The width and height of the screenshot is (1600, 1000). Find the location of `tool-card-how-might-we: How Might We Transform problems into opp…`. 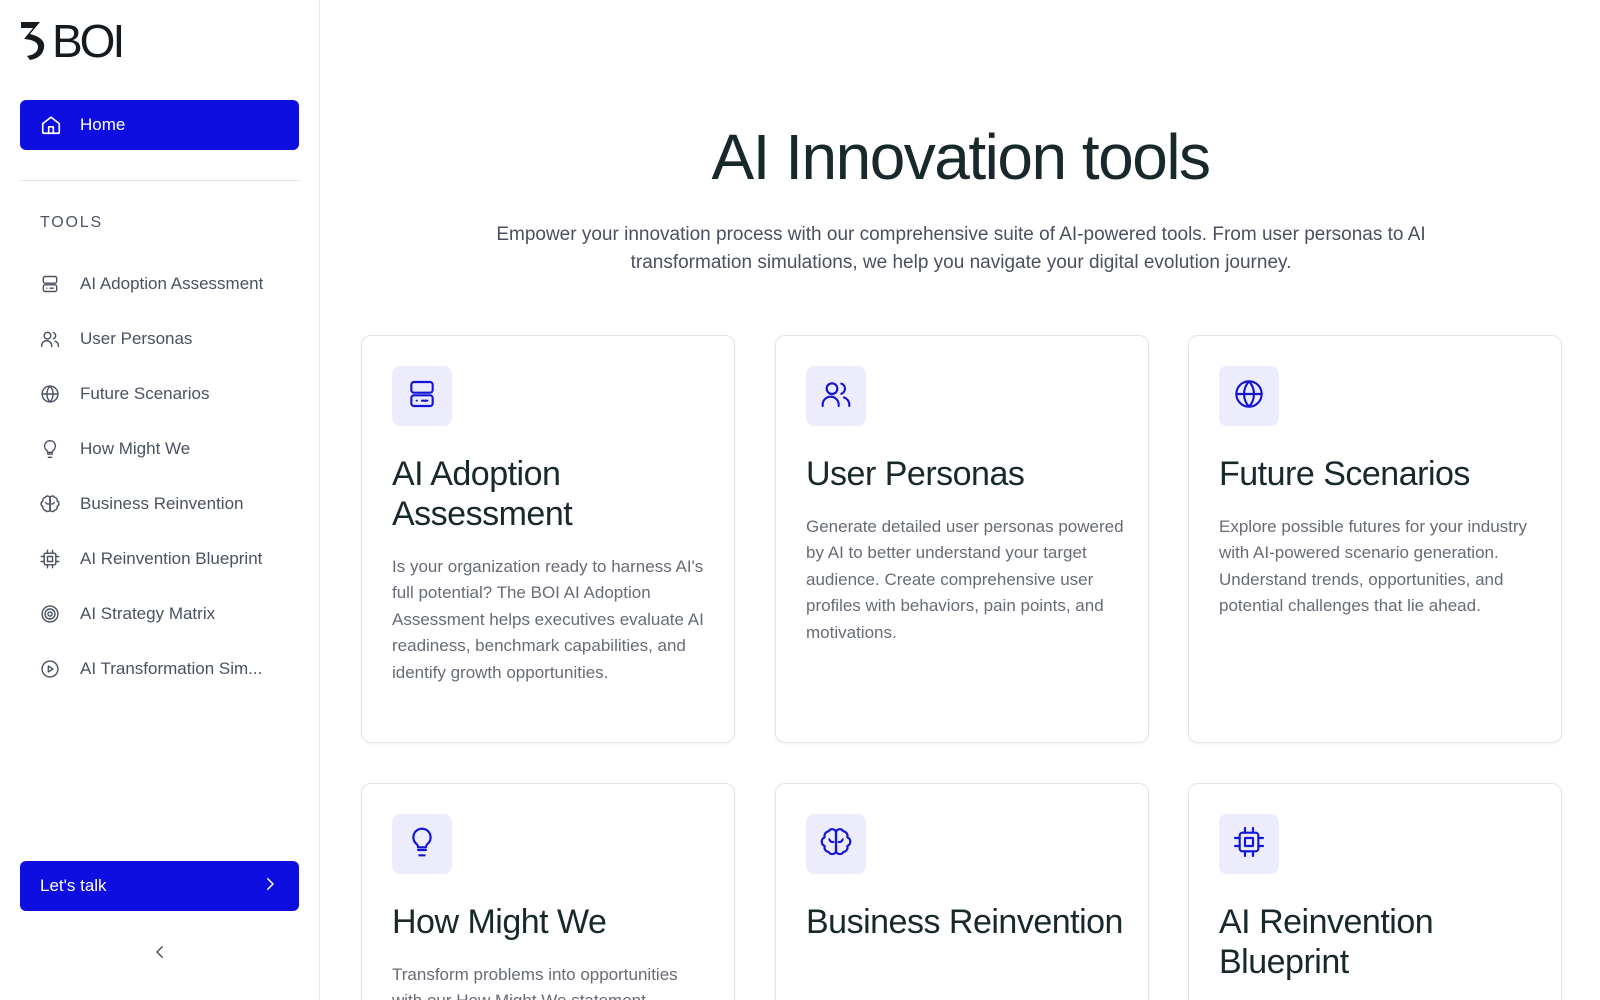

tool-card-how-might-we: How Might We Transform problems into opp… is located at coordinates (548, 891).